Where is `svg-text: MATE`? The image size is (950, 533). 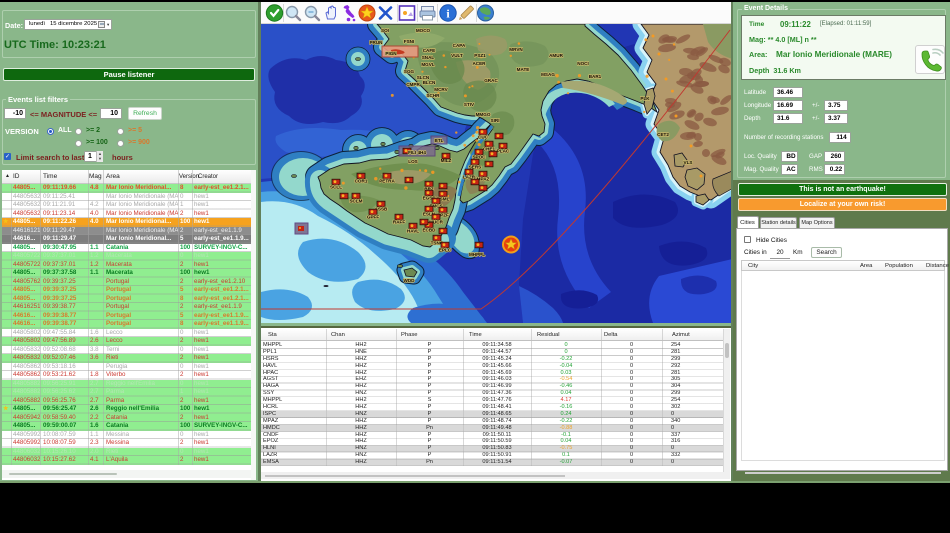
svg-text: MATE is located at coordinates (523, 69).